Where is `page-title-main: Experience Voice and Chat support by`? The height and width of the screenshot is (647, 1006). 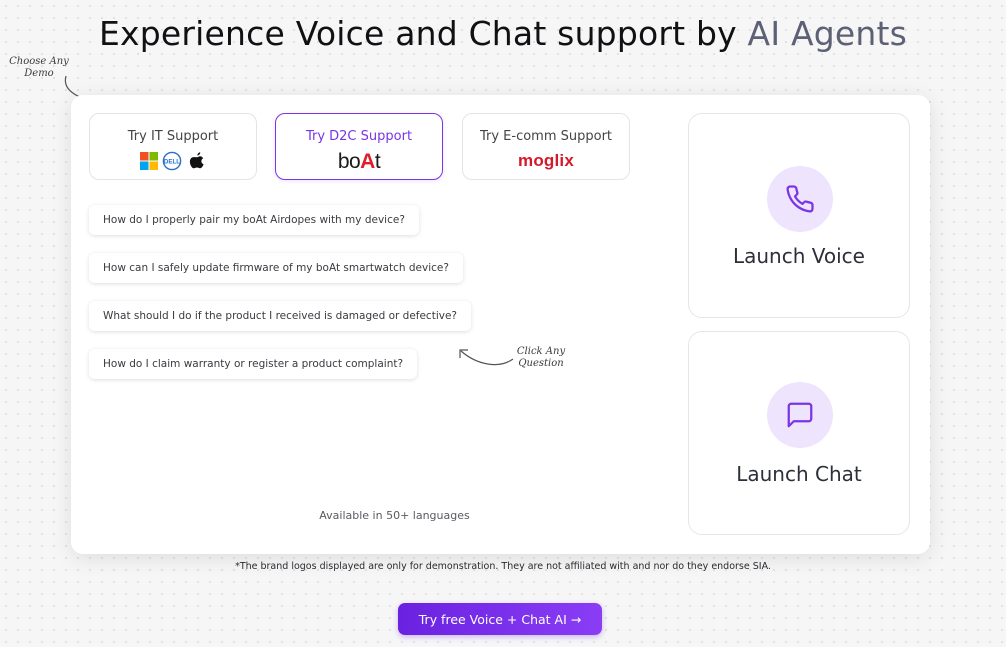
page-title-main: Experience Voice and Chat support by is located at coordinates (417, 33).